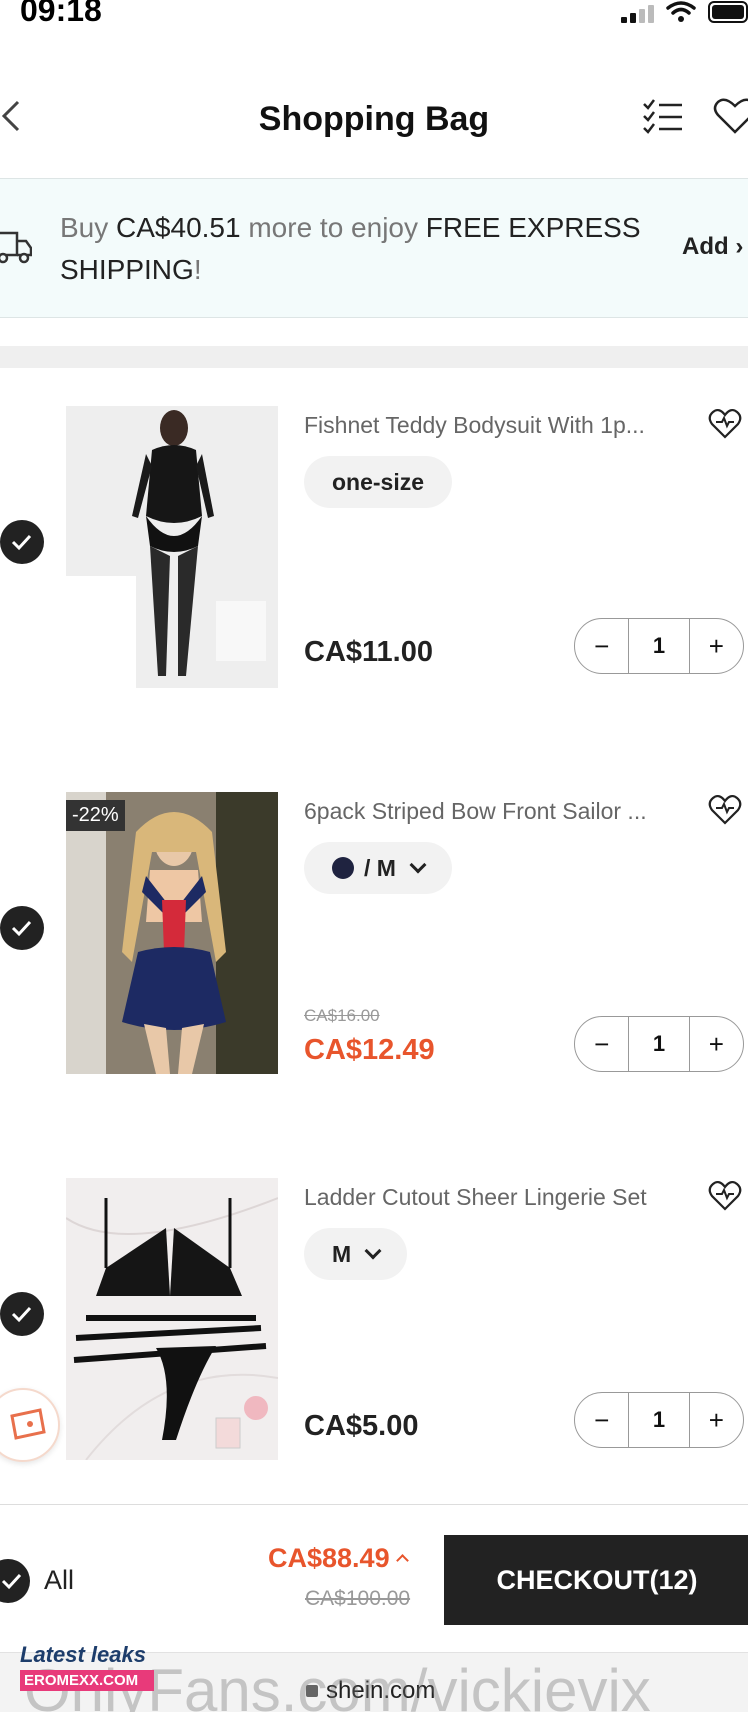 The height and width of the screenshot is (1712, 748). Describe the element at coordinates (596, 1580) in the screenshot. I see `checkout-button: CHECKOUT(12)` at that location.